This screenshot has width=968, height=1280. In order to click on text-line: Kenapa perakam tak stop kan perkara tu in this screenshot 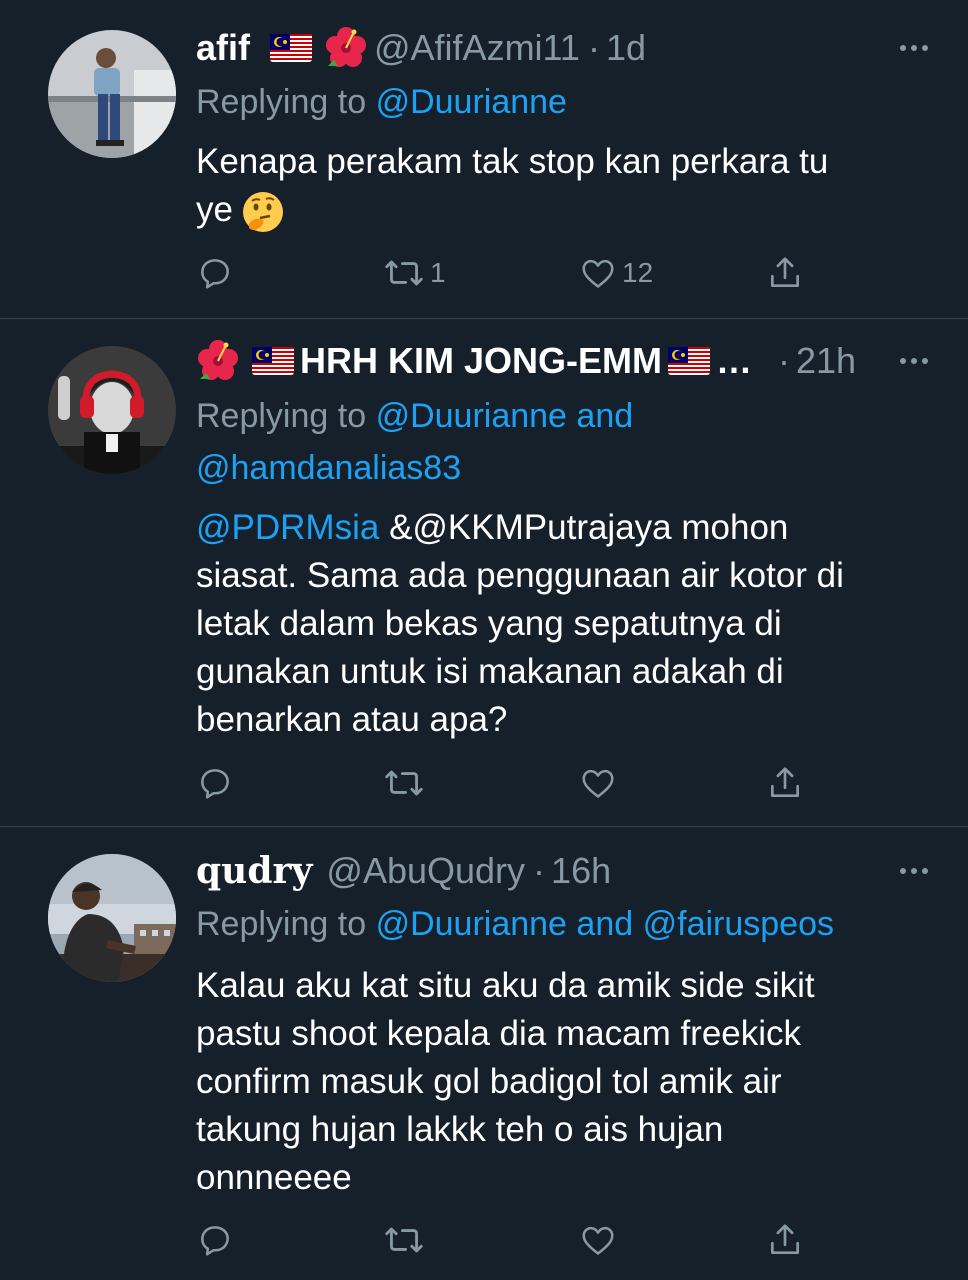, I will do `click(512, 161)`.